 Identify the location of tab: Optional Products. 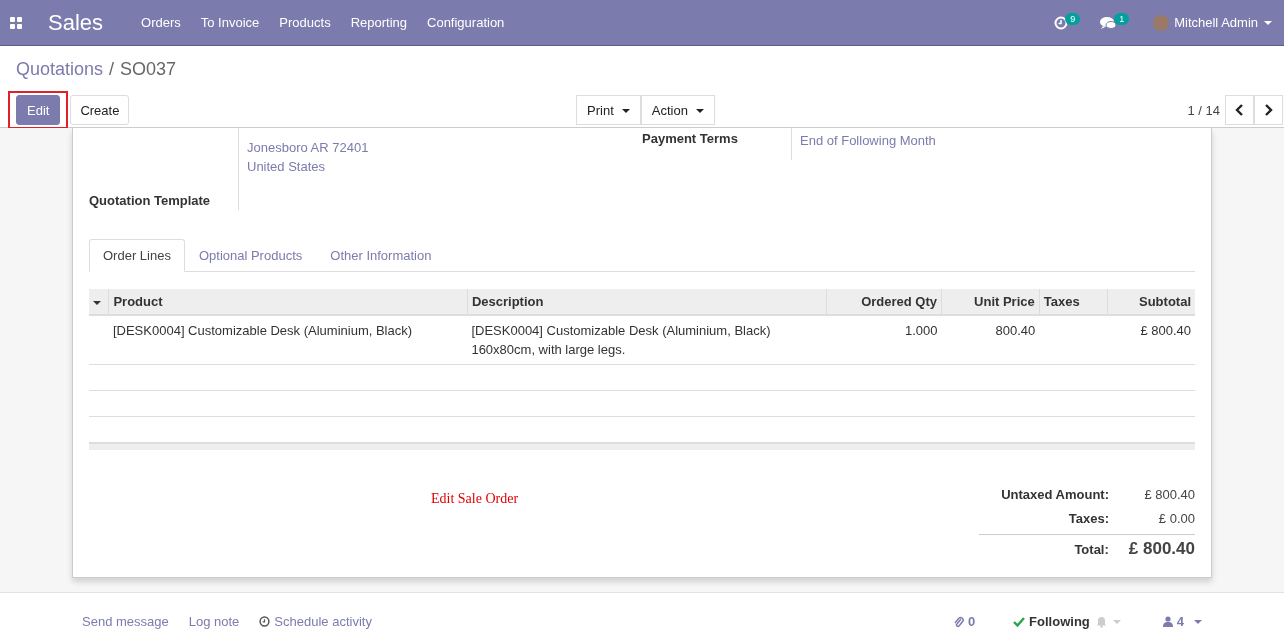
(250, 255).